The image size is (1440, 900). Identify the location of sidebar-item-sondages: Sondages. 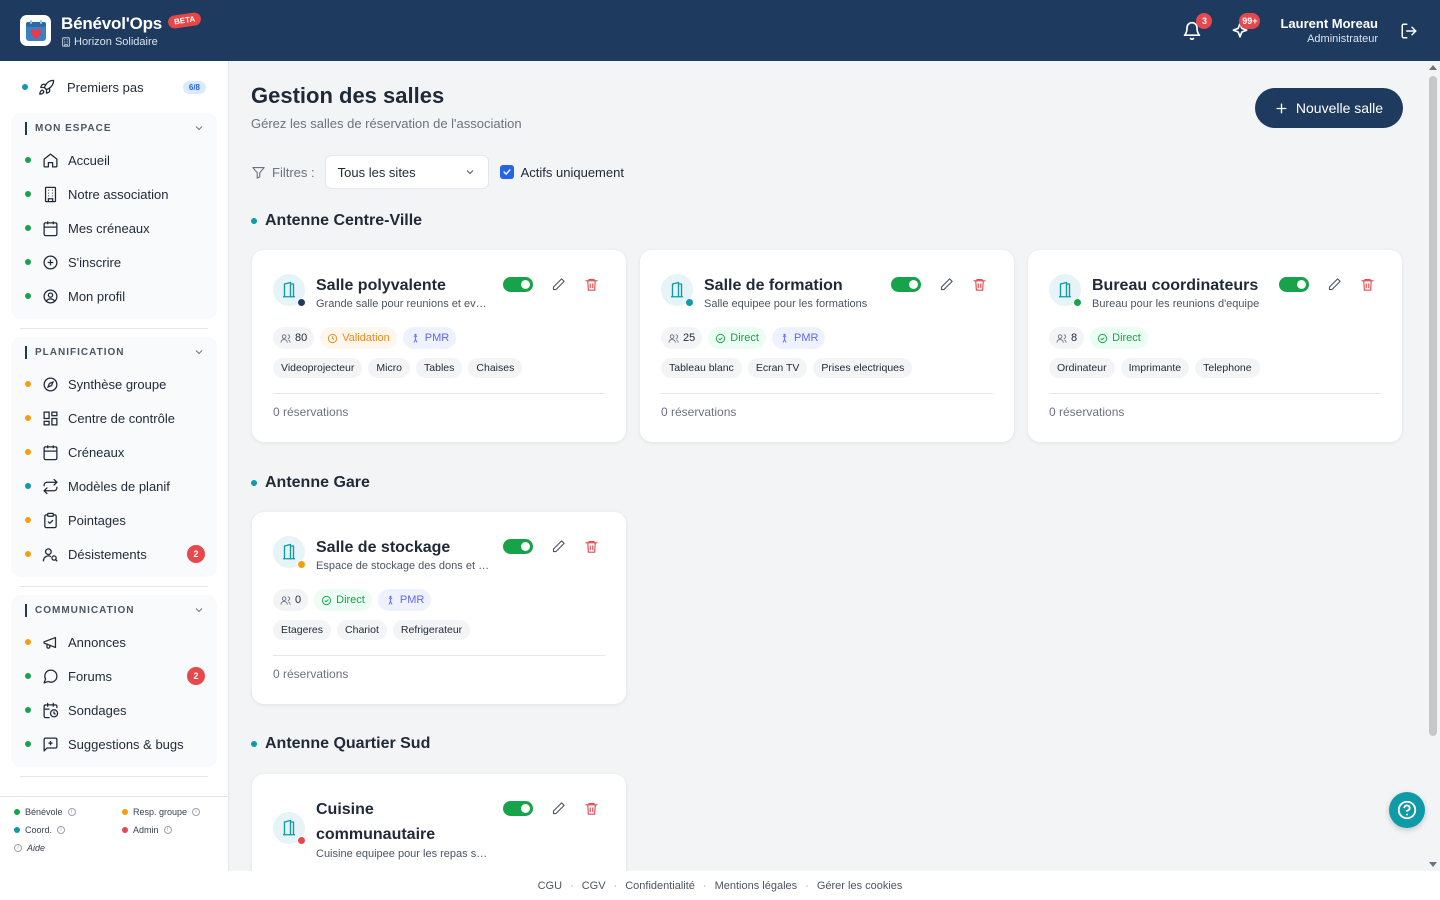
(114, 710).